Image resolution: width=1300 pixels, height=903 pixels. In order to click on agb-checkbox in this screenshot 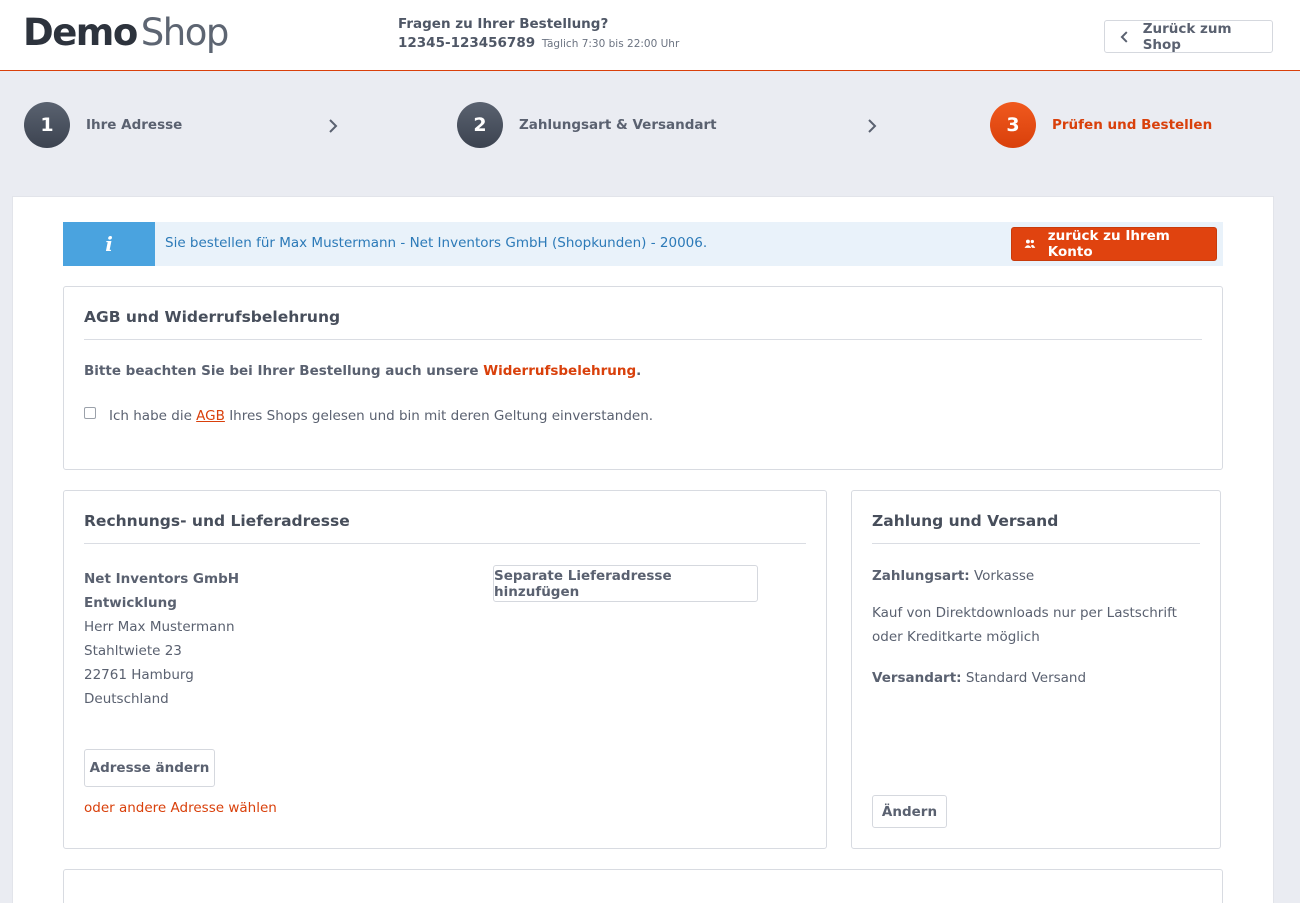, I will do `click(90, 413)`.